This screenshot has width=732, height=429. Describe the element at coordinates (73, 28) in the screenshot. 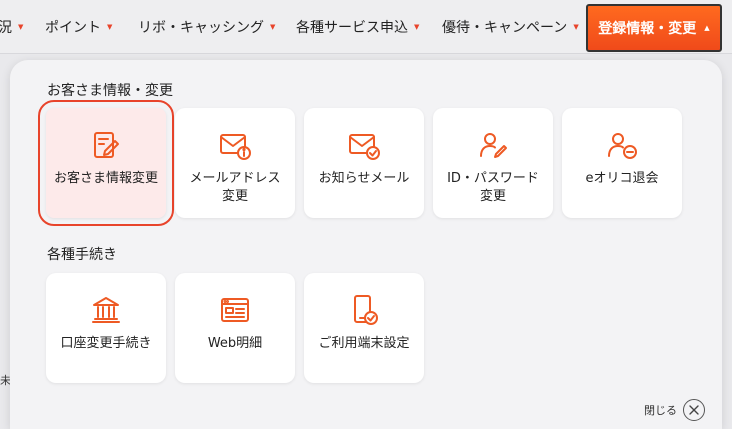

I see `nav-item-label: ポイント` at that location.